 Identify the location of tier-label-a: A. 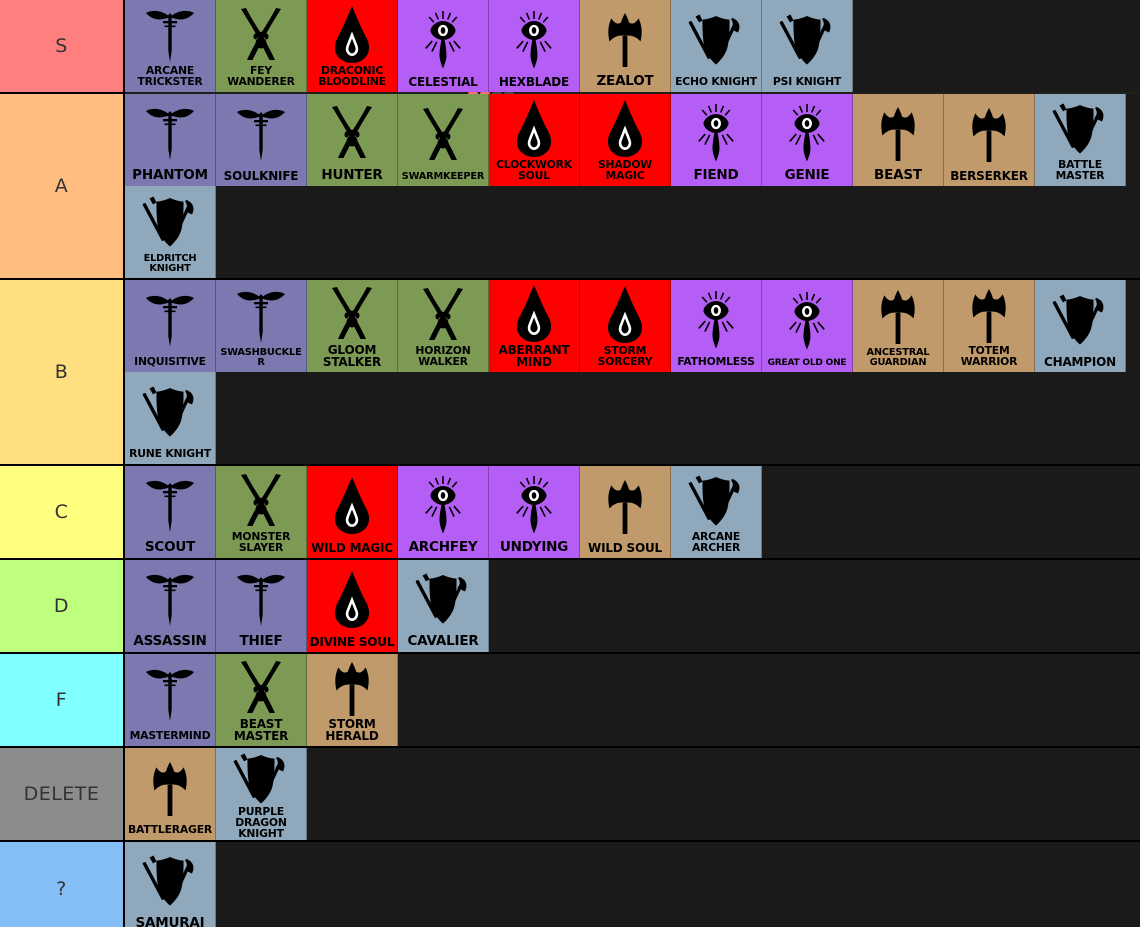
(62, 186).